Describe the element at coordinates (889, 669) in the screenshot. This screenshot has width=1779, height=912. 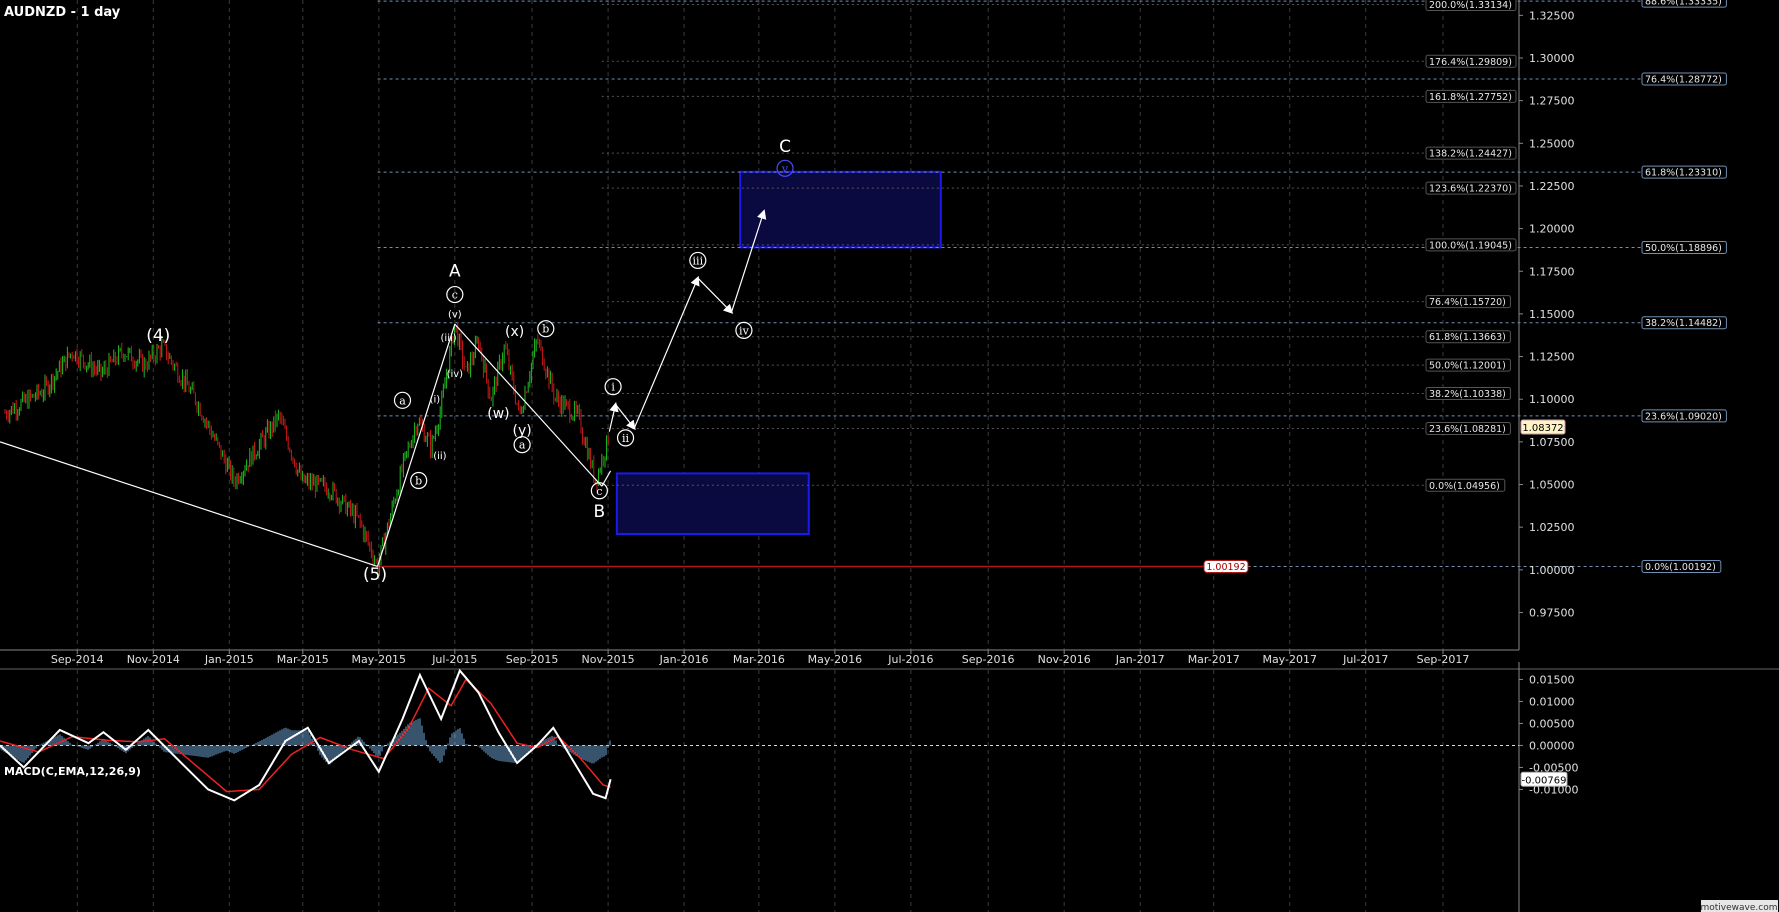
I see `panel-separator` at that location.